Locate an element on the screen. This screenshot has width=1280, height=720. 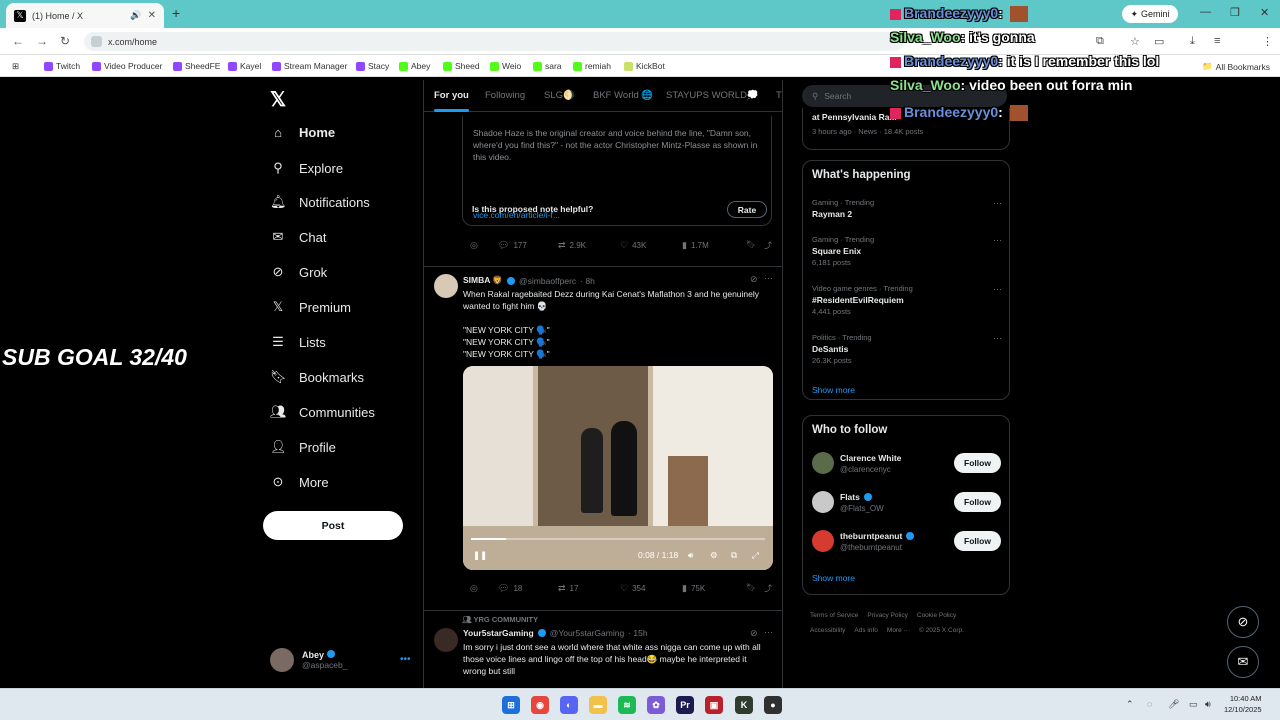
menu-icon: ⋮ is located at coordinates (1267, 41).